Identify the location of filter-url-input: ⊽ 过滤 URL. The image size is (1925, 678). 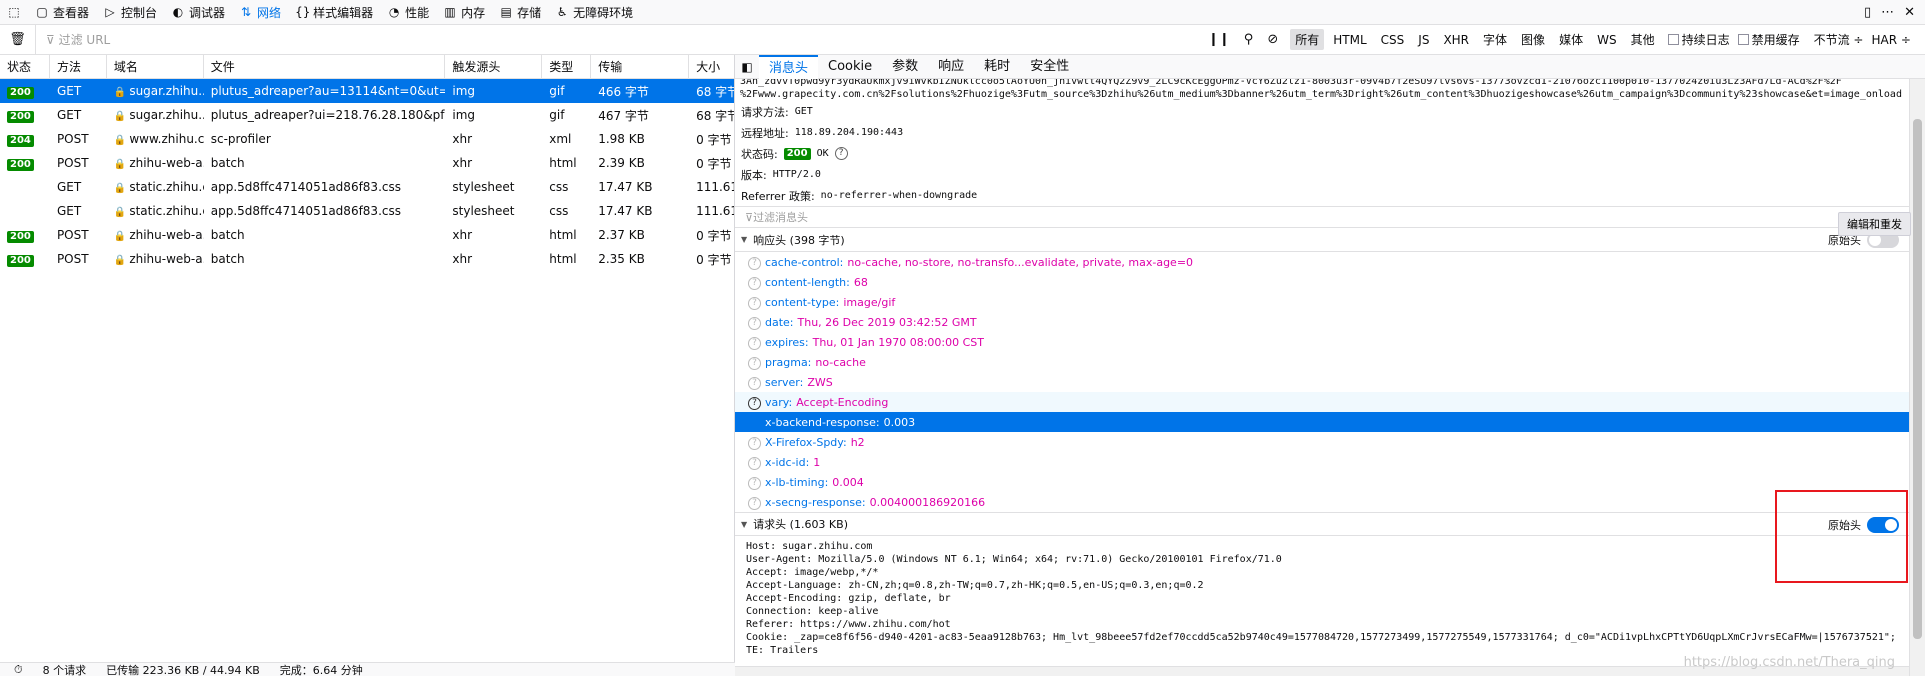
(616, 39).